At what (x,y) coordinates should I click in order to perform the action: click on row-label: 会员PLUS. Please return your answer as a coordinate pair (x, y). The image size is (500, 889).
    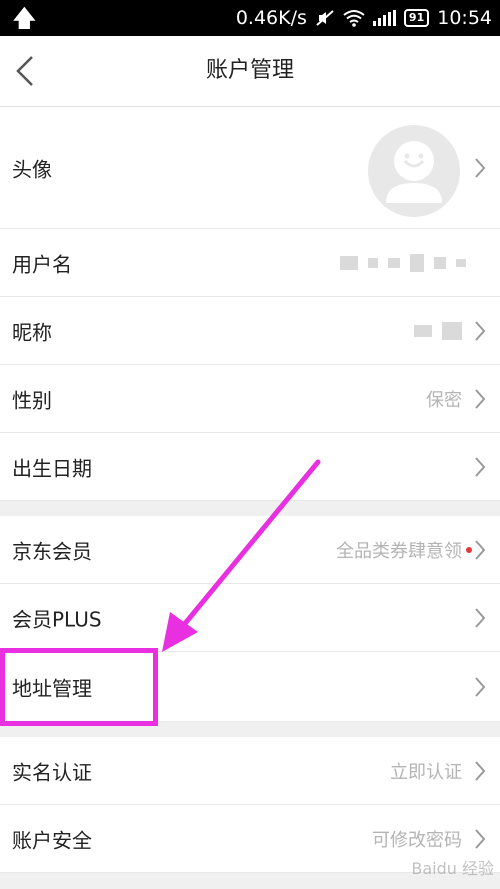
    Looking at the image, I should click on (57, 619).